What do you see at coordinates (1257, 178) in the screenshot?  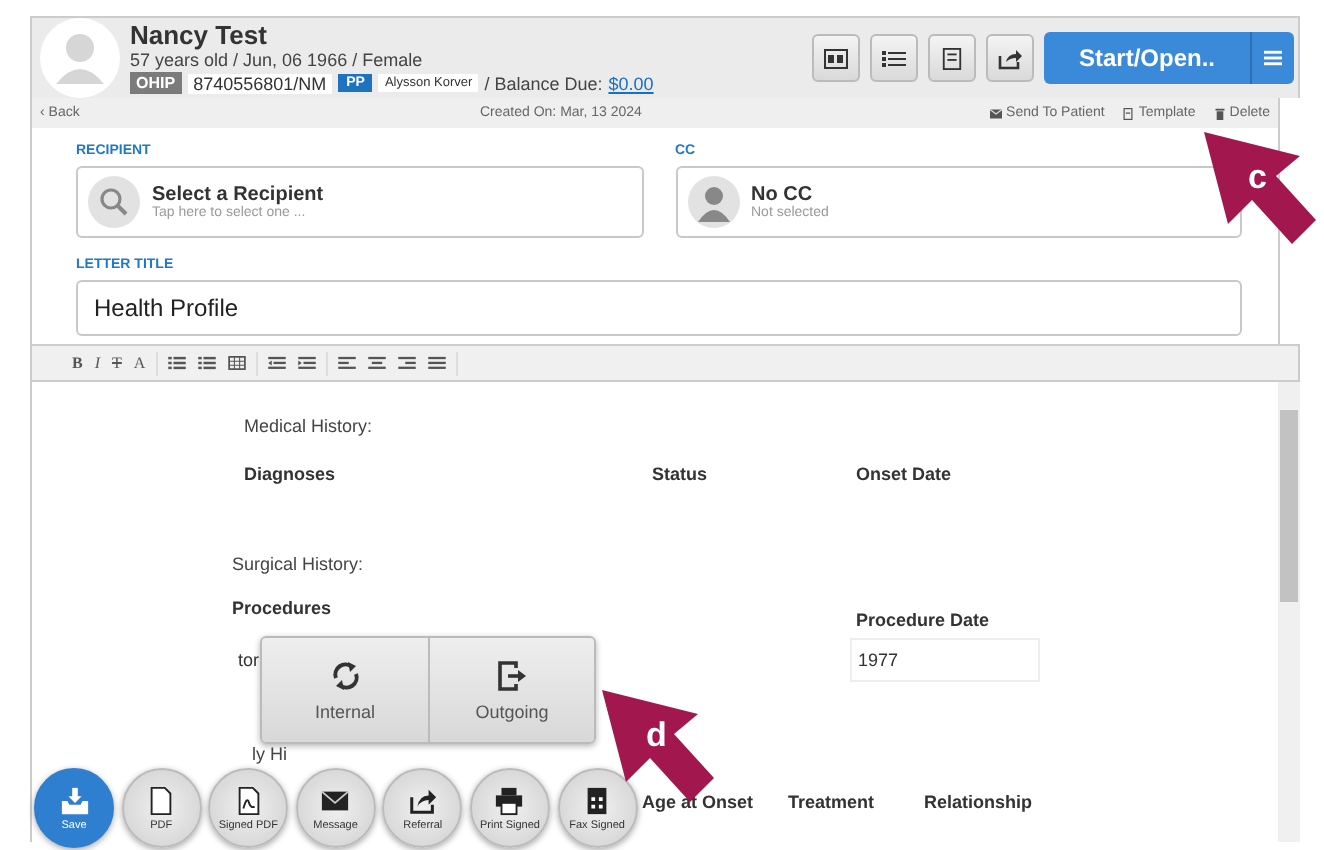 I see `callout-label: c` at bounding box center [1257, 178].